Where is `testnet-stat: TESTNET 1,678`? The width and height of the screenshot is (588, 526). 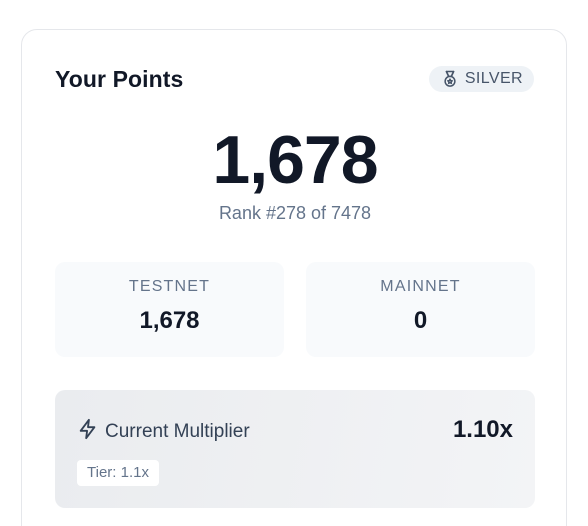
testnet-stat: TESTNET 1,678 is located at coordinates (169, 309).